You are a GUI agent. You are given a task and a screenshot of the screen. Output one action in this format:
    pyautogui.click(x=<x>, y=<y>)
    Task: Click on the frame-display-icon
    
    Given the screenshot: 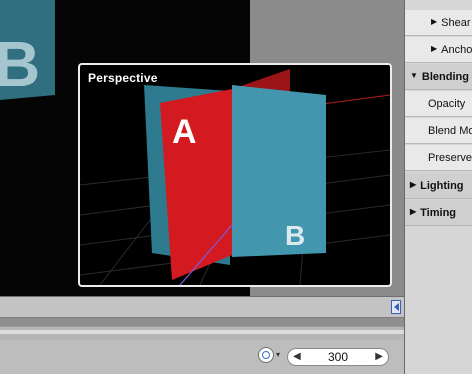 What is the action you would take?
    pyautogui.click(x=266, y=355)
    